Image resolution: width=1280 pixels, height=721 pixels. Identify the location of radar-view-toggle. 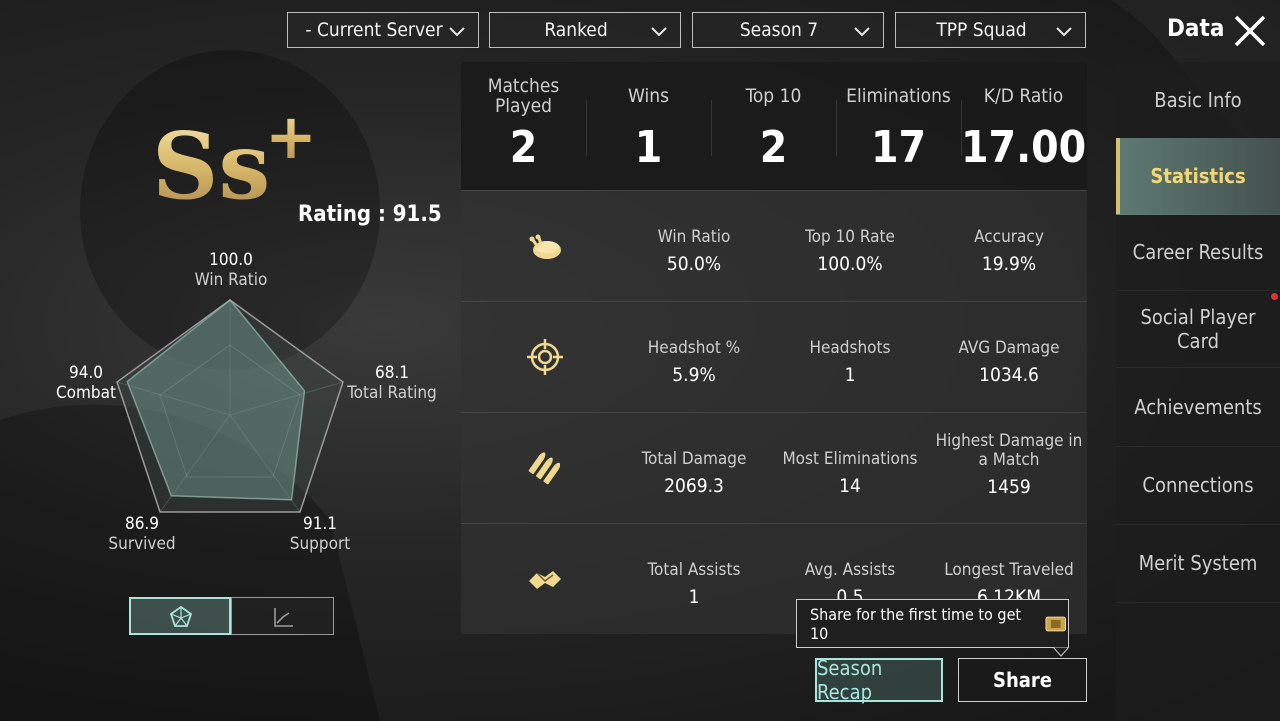
(180, 616).